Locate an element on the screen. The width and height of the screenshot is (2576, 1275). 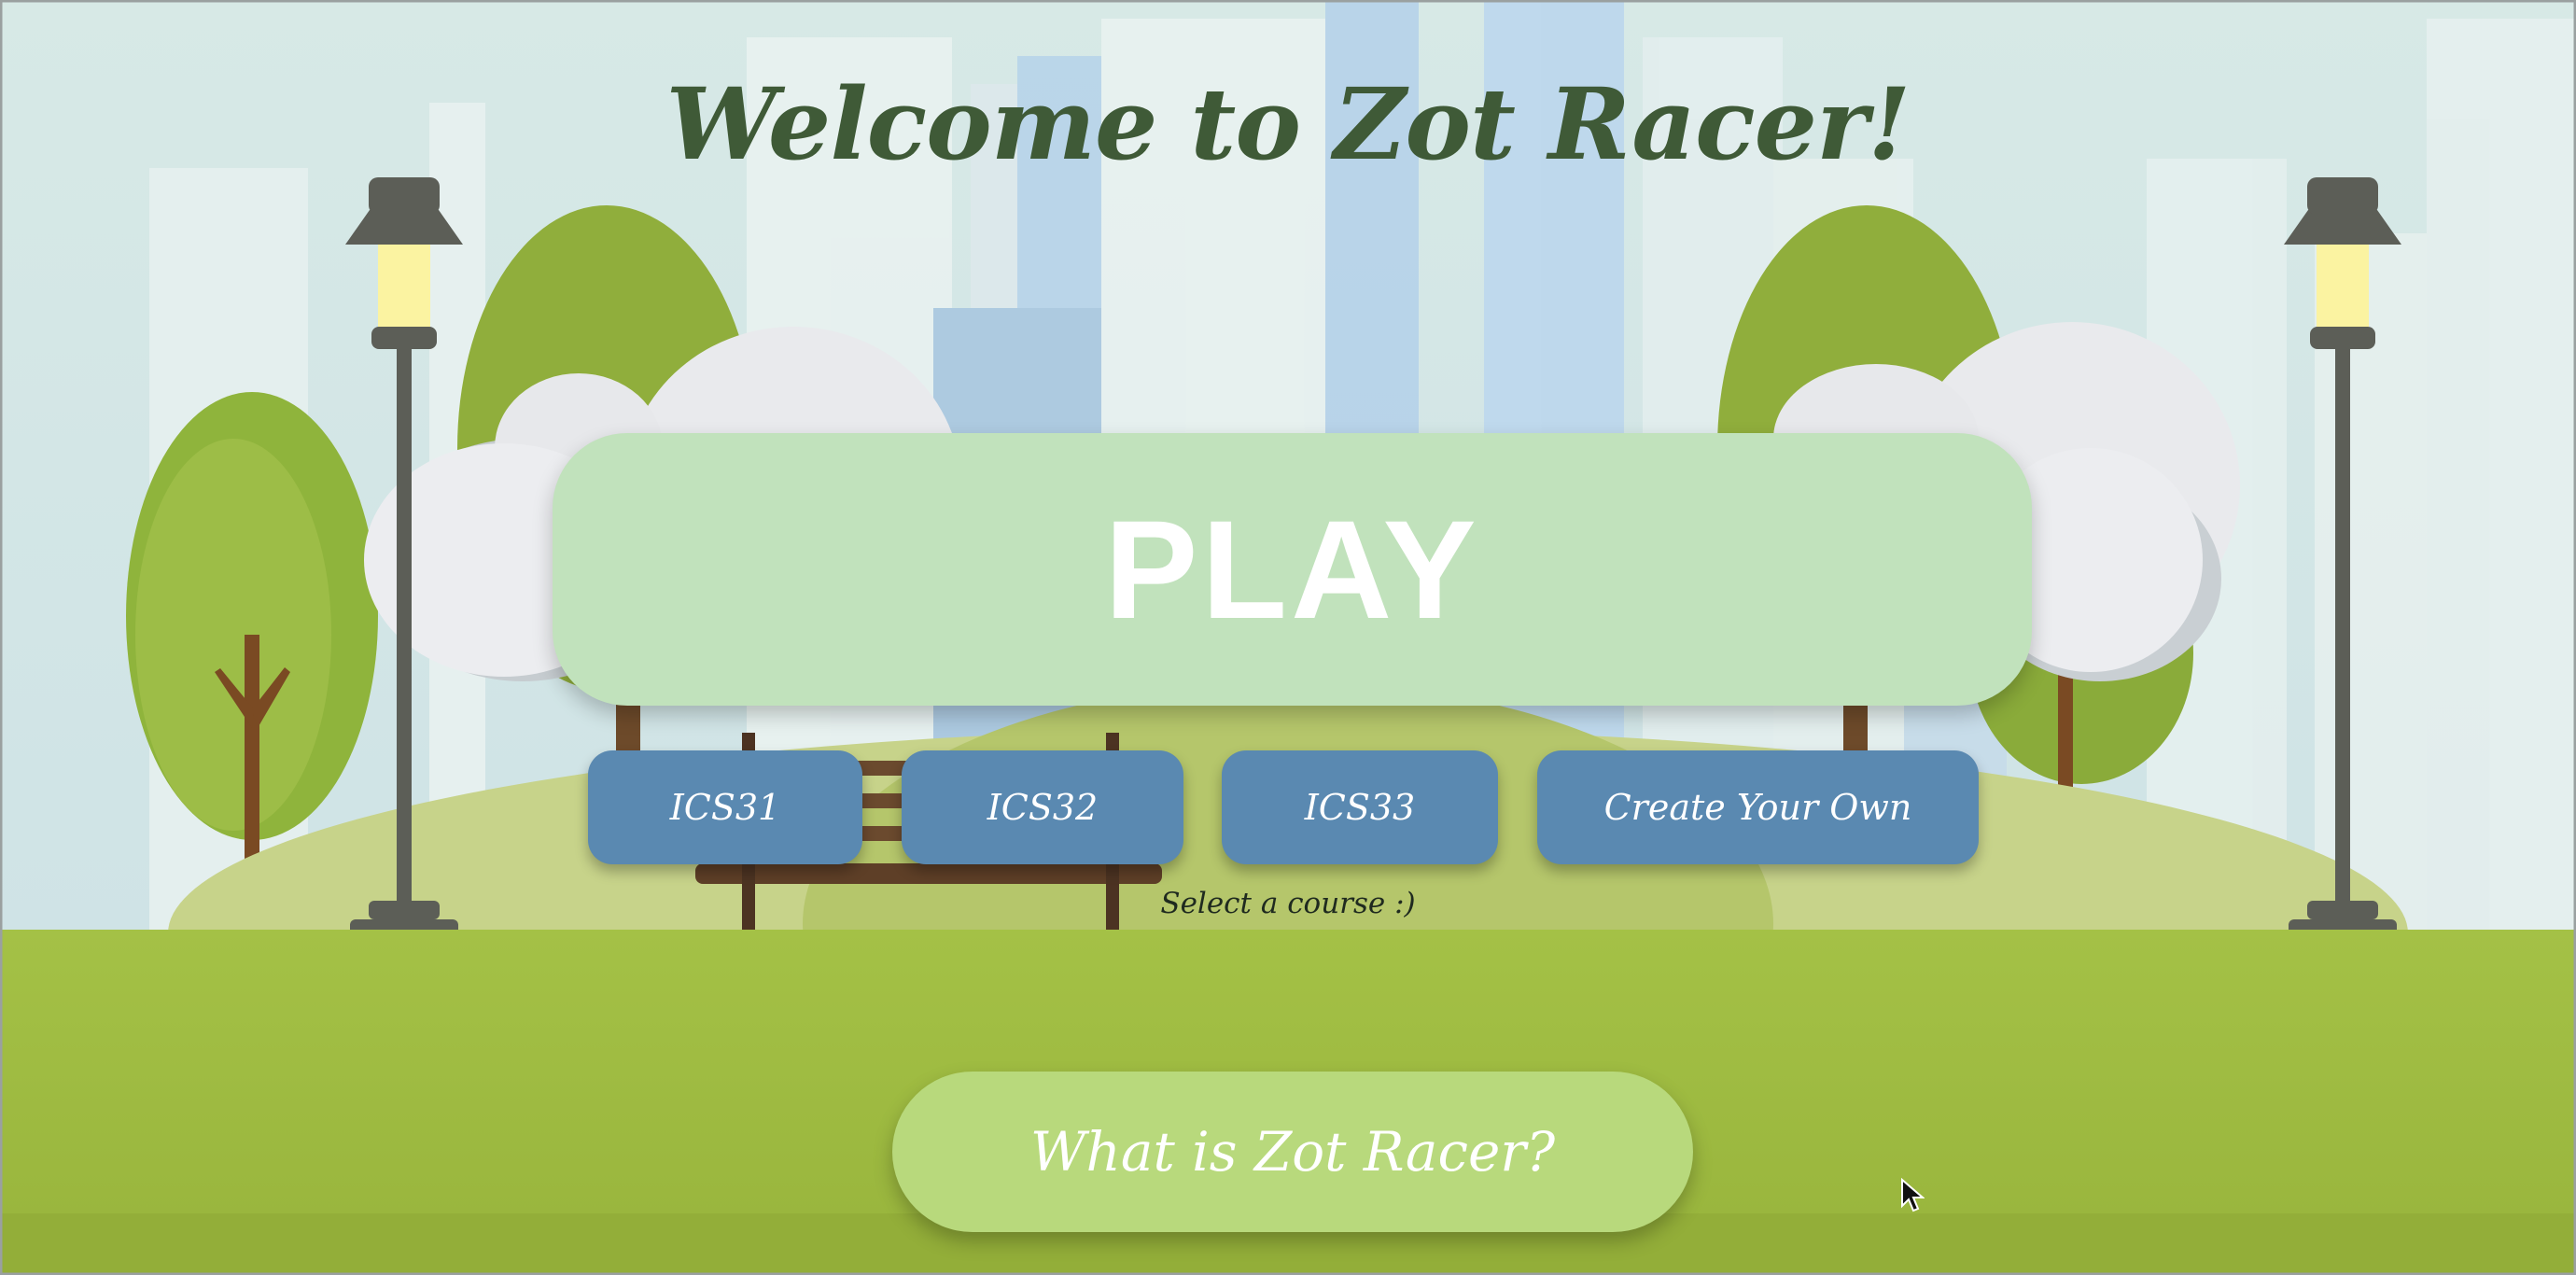
course-button-ics33: ICS33 is located at coordinates (1360, 807).